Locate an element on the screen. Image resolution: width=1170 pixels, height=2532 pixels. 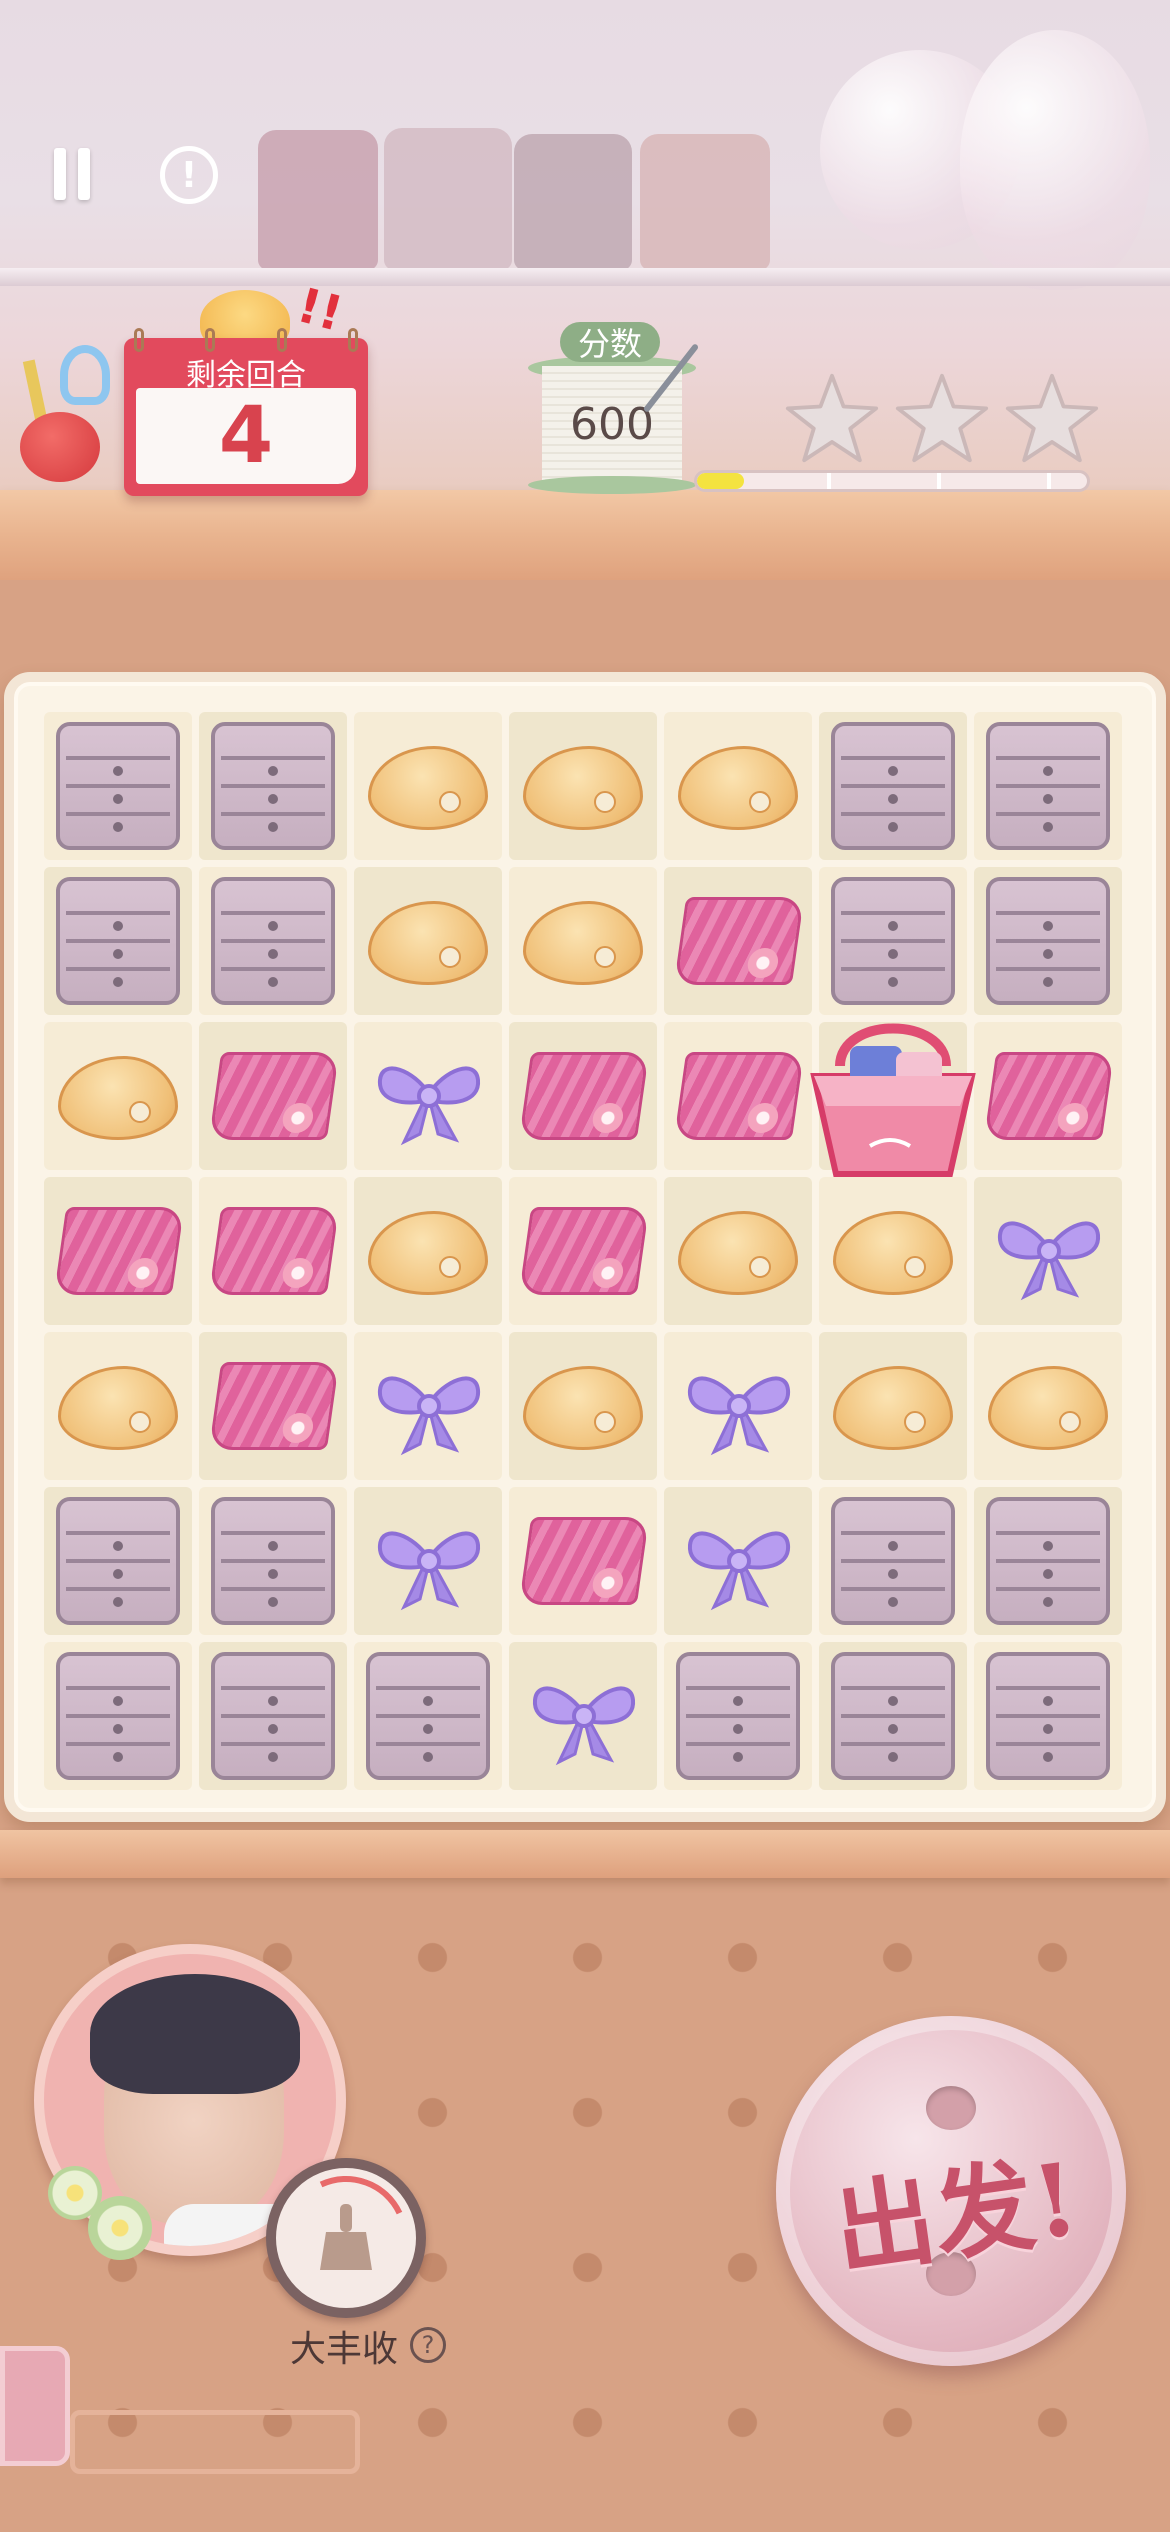
score-progress-bar is located at coordinates (892, 481).